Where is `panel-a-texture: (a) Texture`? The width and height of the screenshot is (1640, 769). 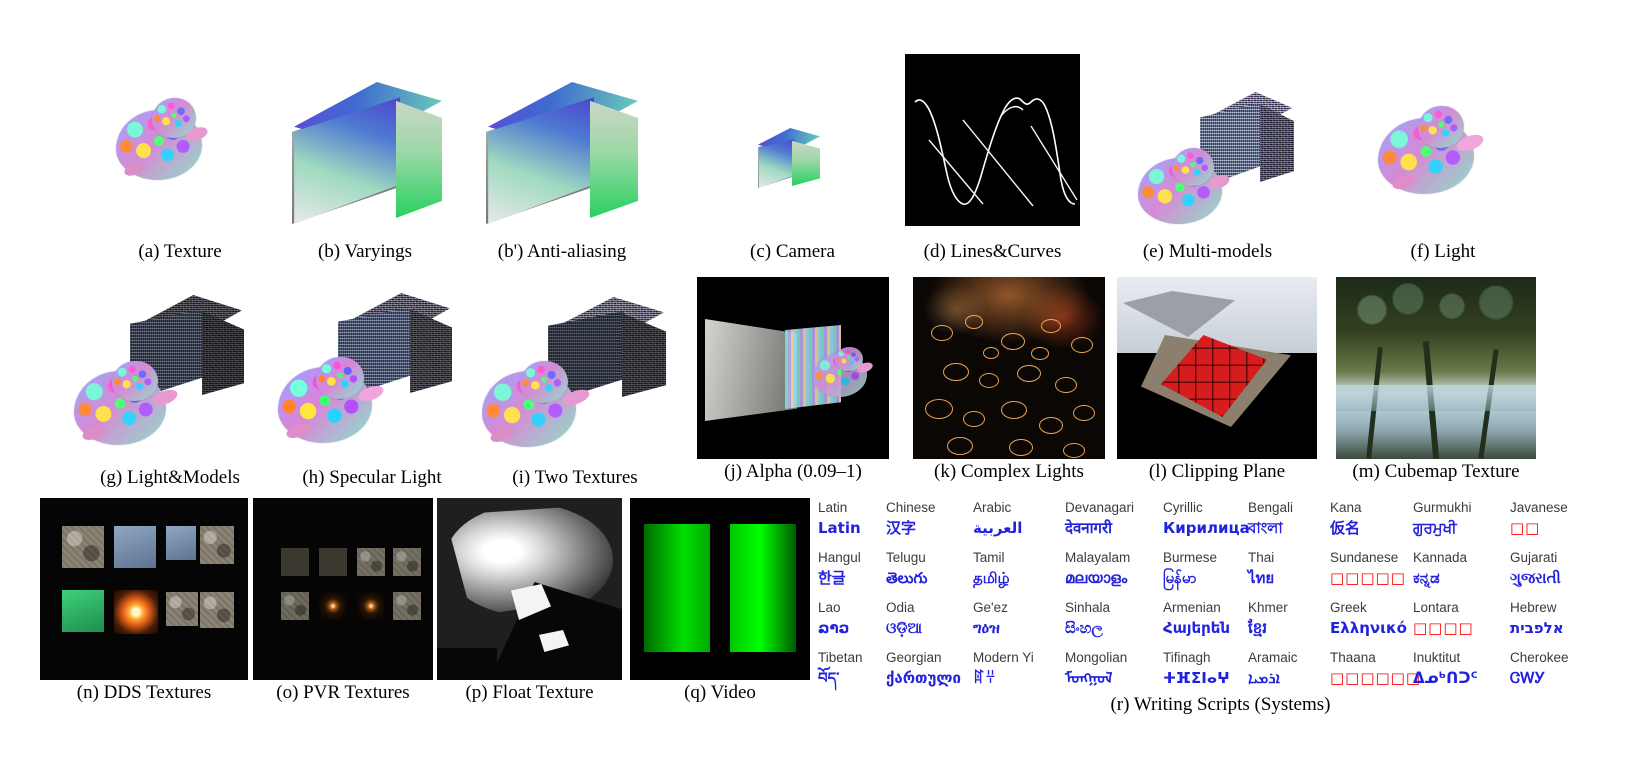 panel-a-texture: (a) Texture is located at coordinates (180, 151).